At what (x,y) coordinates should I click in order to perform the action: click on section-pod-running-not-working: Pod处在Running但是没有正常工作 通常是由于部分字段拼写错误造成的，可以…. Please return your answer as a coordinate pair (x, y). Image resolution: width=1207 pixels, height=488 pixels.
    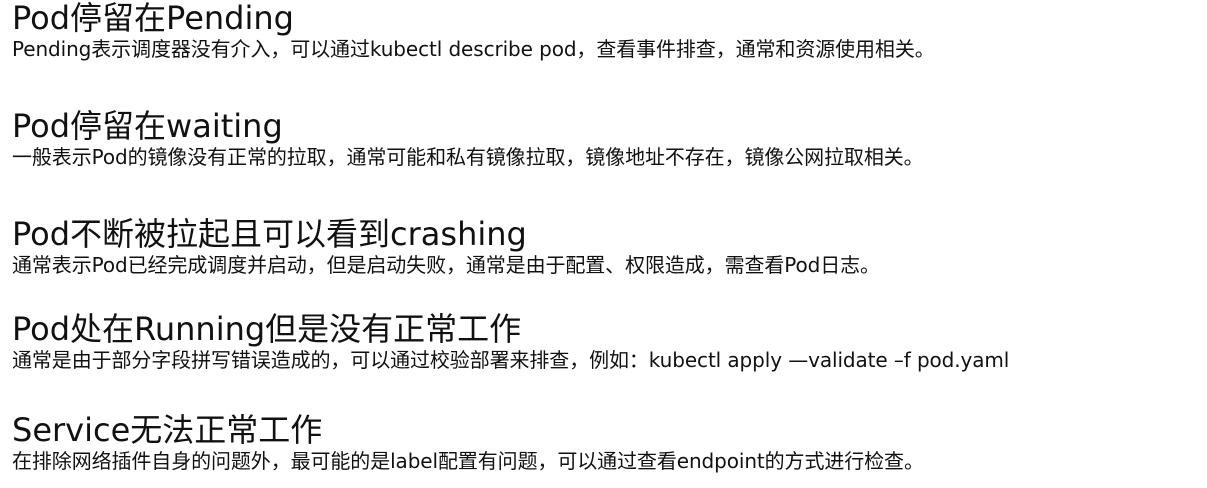
    Looking at the image, I should click on (607, 342).